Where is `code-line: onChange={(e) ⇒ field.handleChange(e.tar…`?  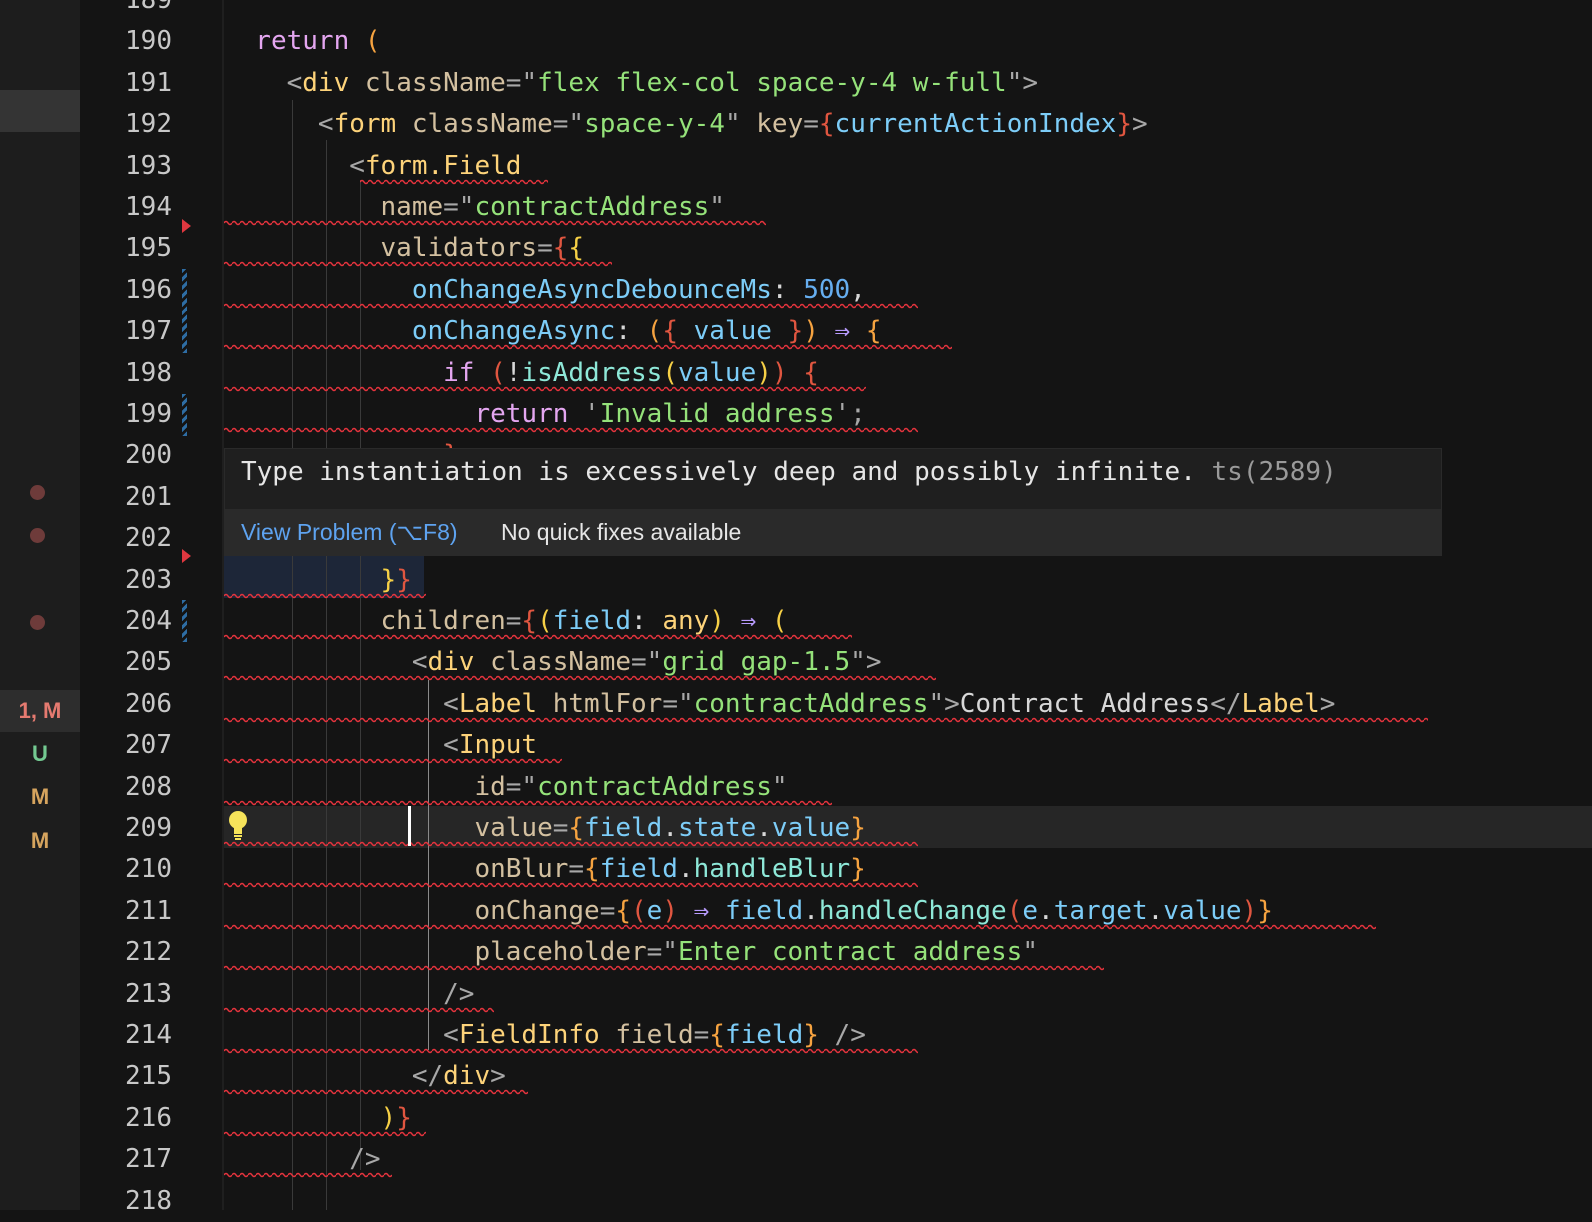
code-line: onChange={(e) ⇒ field.handleChange(e.tar… is located at coordinates (748, 911).